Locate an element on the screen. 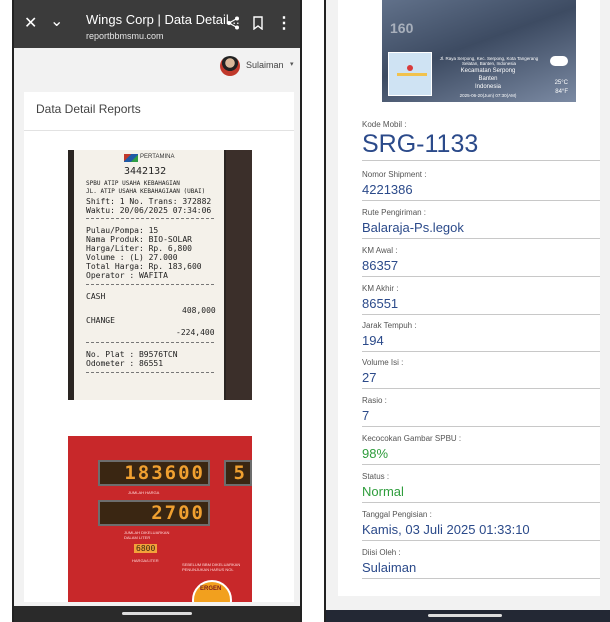  field-kode-mobil: Kode Mobil : SRG-1133 is located at coordinates (481, 140).